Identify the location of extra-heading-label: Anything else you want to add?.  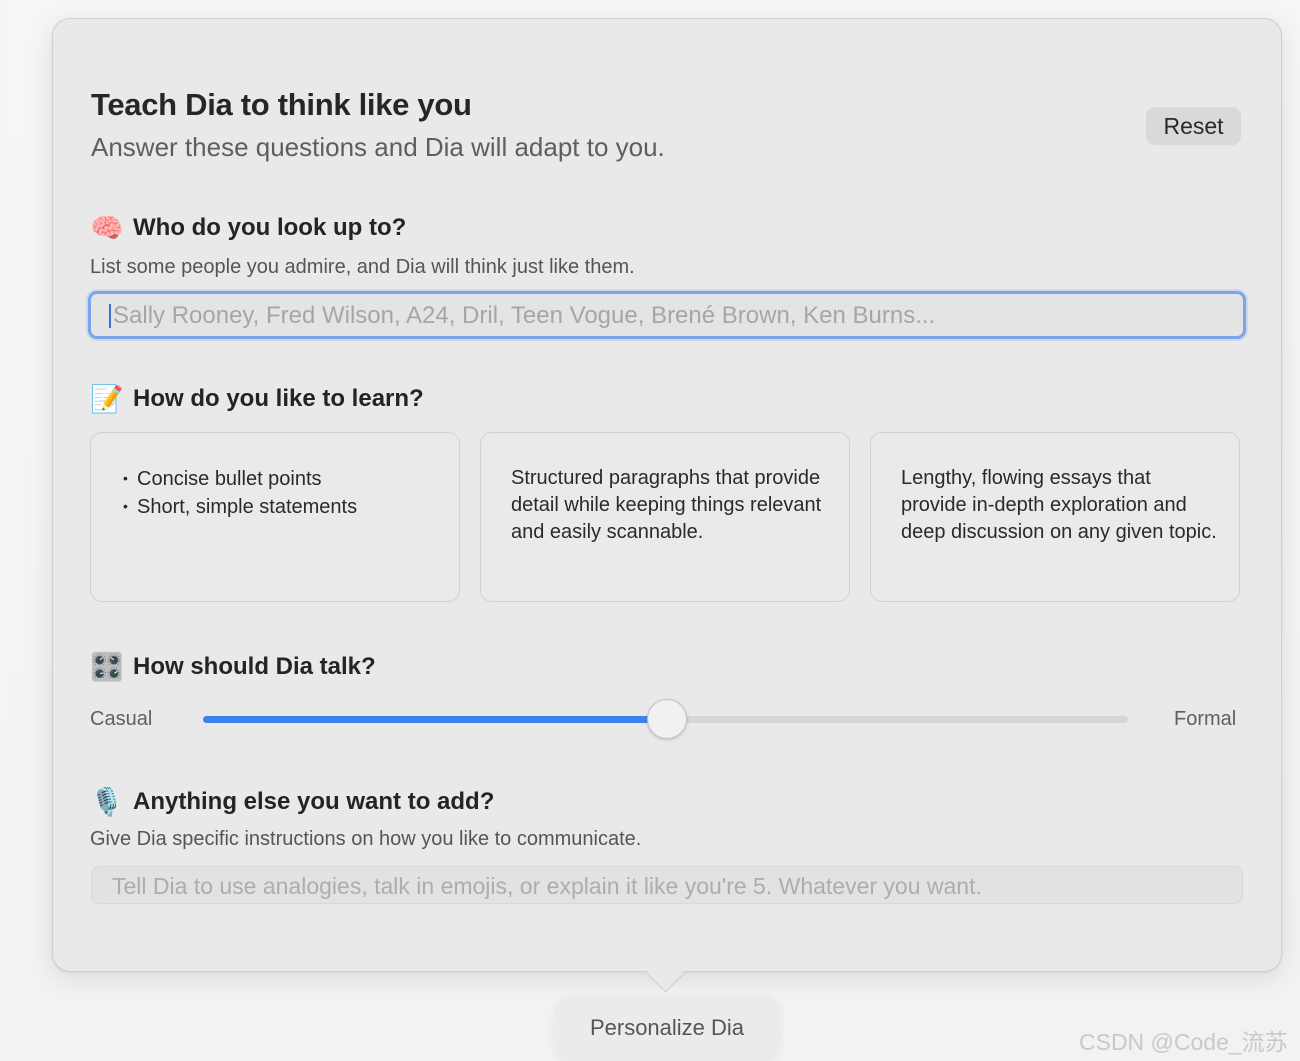
(314, 801).